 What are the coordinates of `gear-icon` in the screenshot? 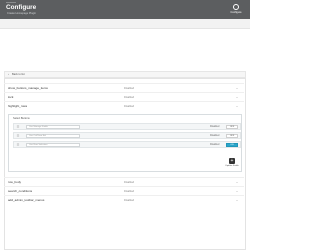 It's located at (236, 7).